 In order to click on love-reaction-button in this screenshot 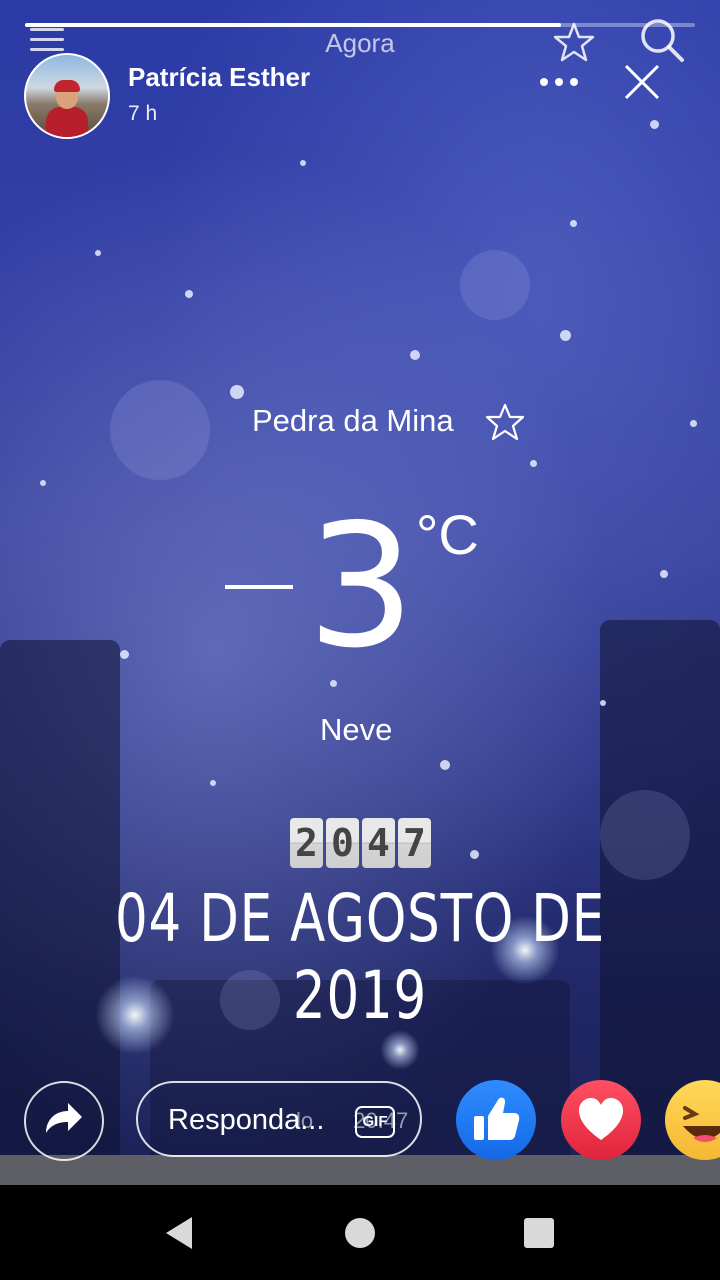, I will do `click(601, 1120)`.